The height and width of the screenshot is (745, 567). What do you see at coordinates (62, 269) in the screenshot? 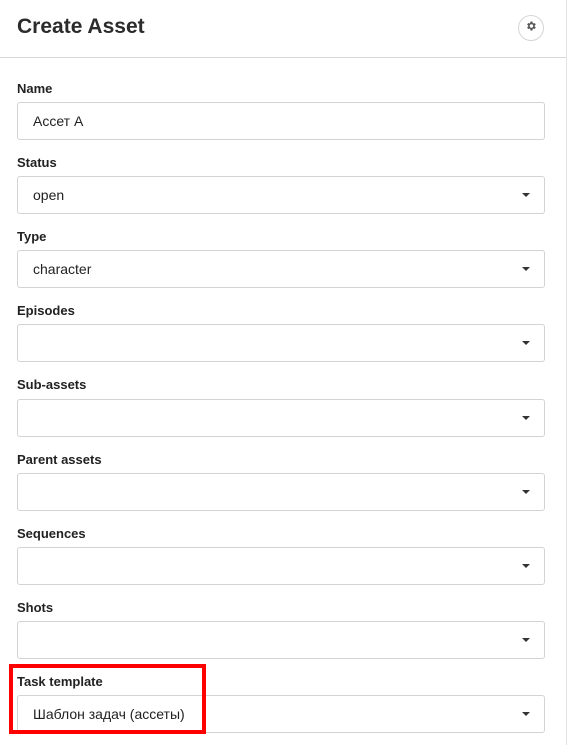
I see `type-select-value: character` at bounding box center [62, 269].